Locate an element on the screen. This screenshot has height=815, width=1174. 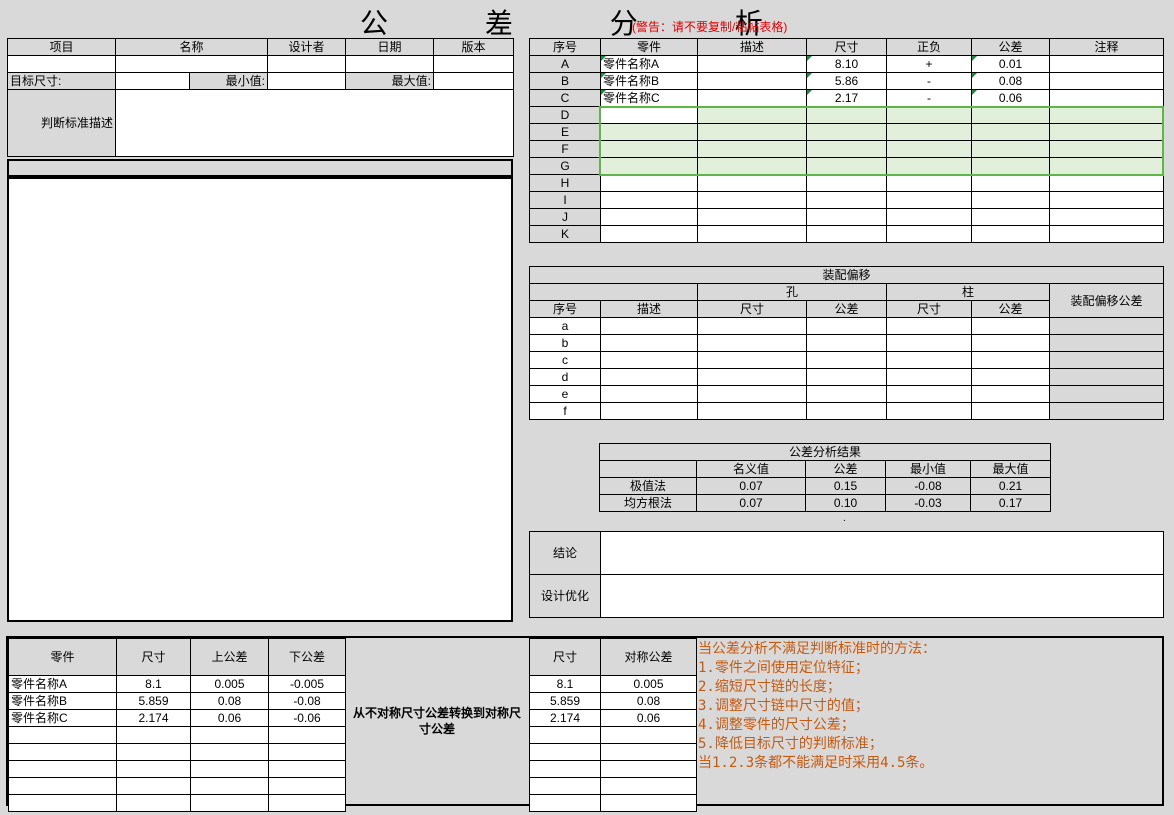
min-cell is located at coordinates (306, 81).